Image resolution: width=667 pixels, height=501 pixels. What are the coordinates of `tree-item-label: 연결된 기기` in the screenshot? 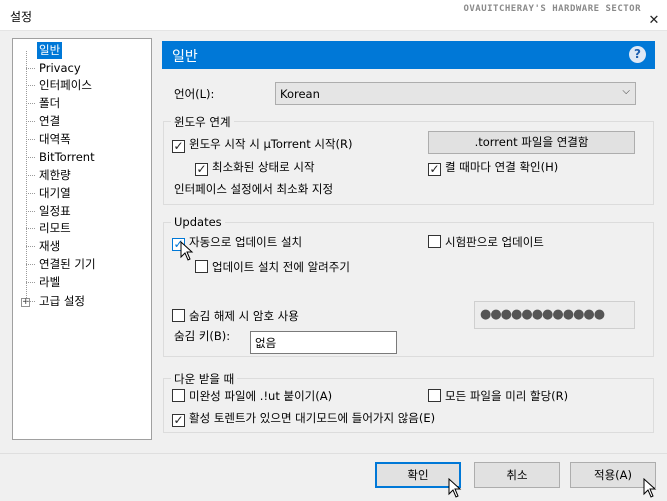 It's located at (67, 264).